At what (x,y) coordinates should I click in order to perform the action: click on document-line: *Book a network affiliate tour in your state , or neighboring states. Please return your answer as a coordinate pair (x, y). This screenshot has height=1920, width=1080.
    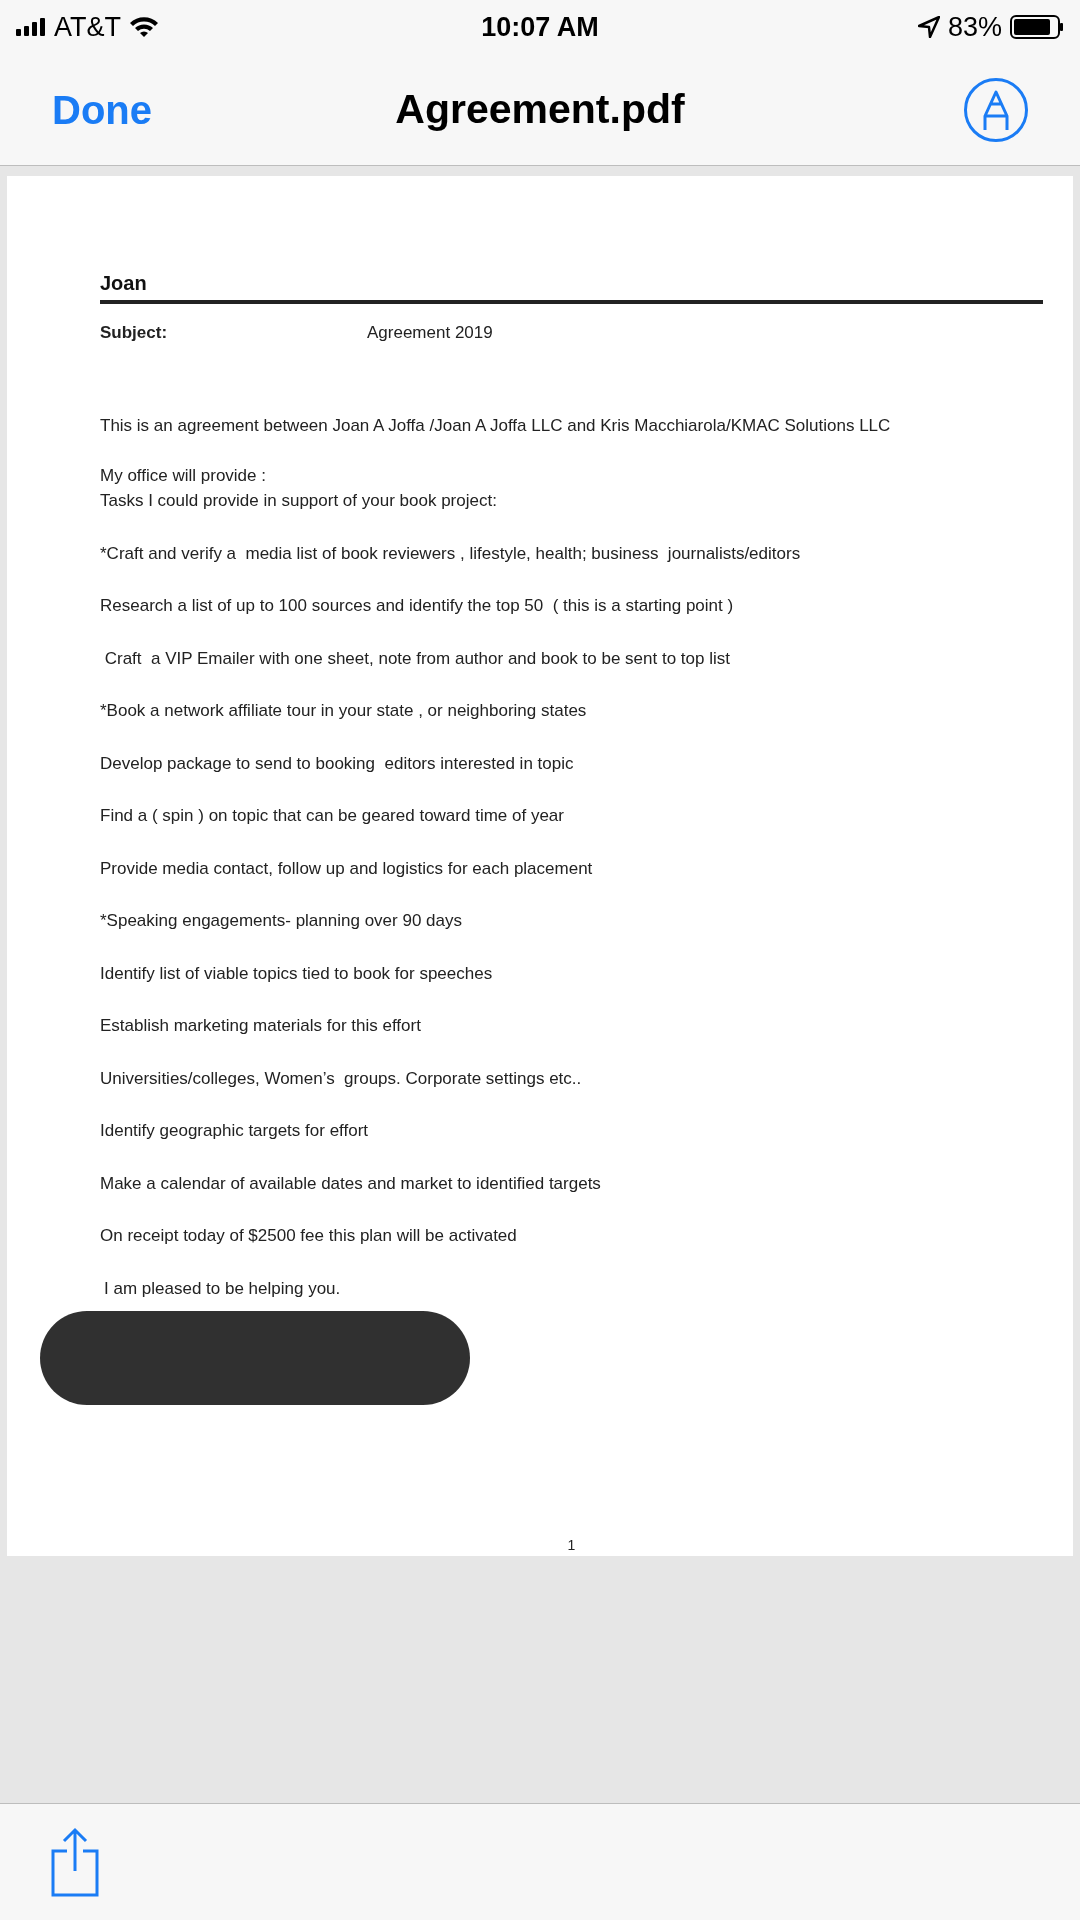
    Looking at the image, I should click on (344, 711).